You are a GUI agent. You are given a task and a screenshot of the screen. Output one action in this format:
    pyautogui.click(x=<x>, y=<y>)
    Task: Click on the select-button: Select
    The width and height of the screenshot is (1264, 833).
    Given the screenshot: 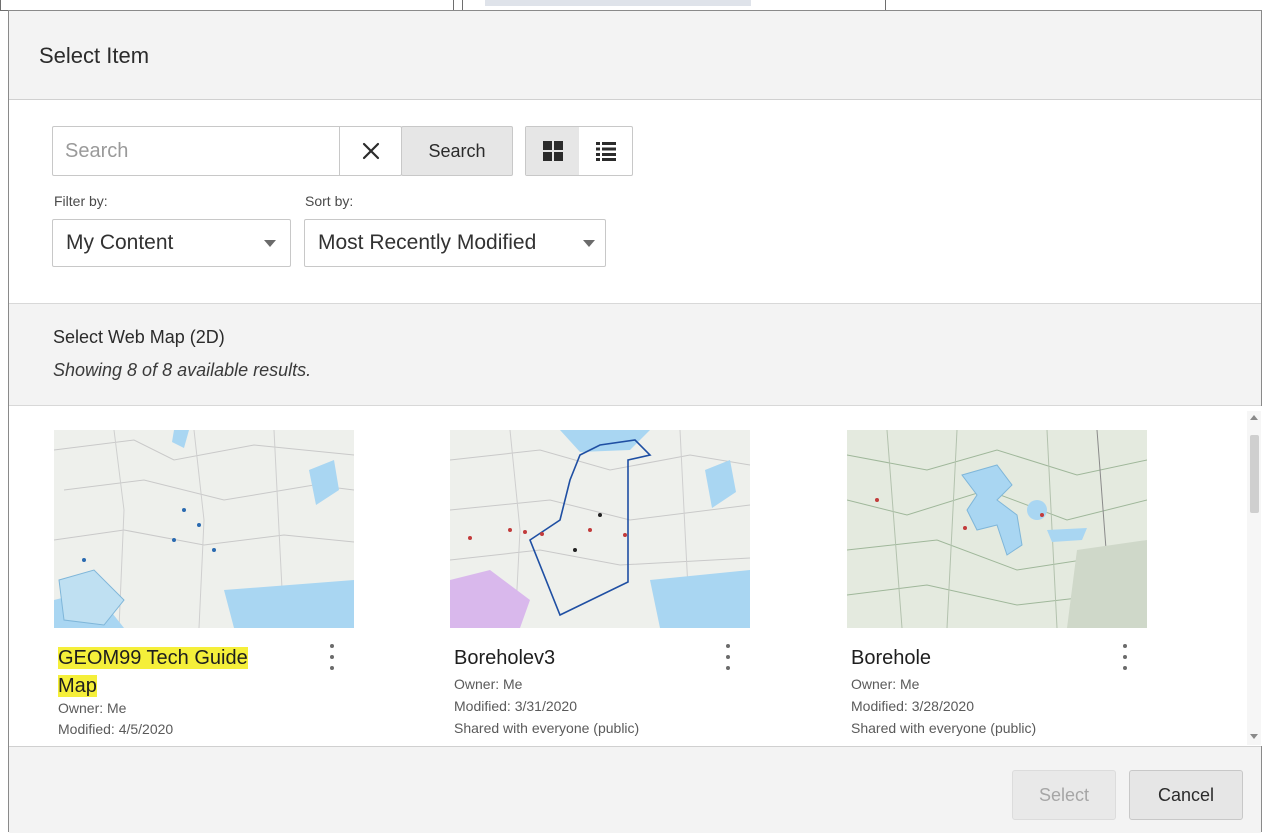 What is the action you would take?
    pyautogui.click(x=1064, y=795)
    